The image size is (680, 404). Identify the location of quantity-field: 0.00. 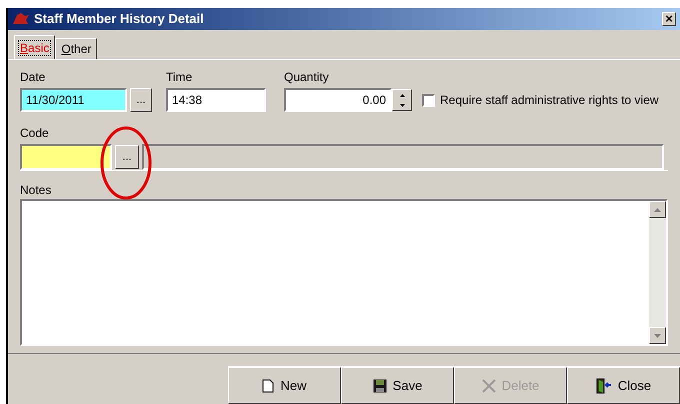
(338, 100).